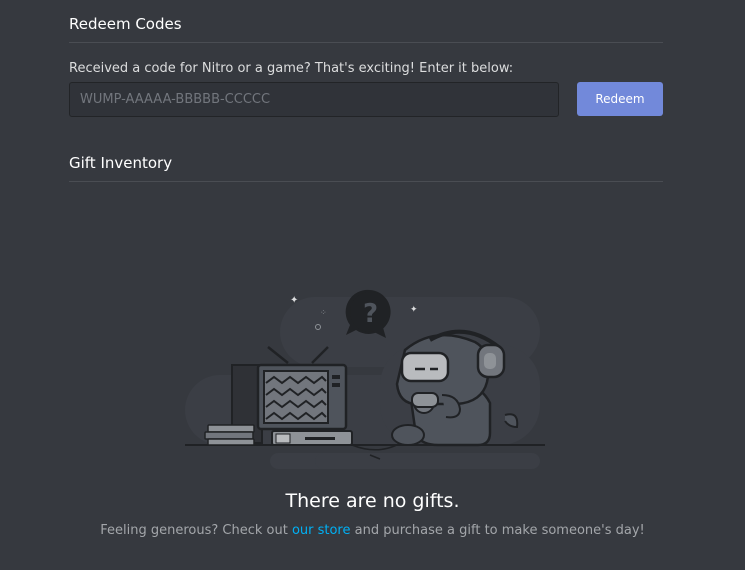 This screenshot has height=570, width=745. I want to click on character-foot-left, so click(408, 435).